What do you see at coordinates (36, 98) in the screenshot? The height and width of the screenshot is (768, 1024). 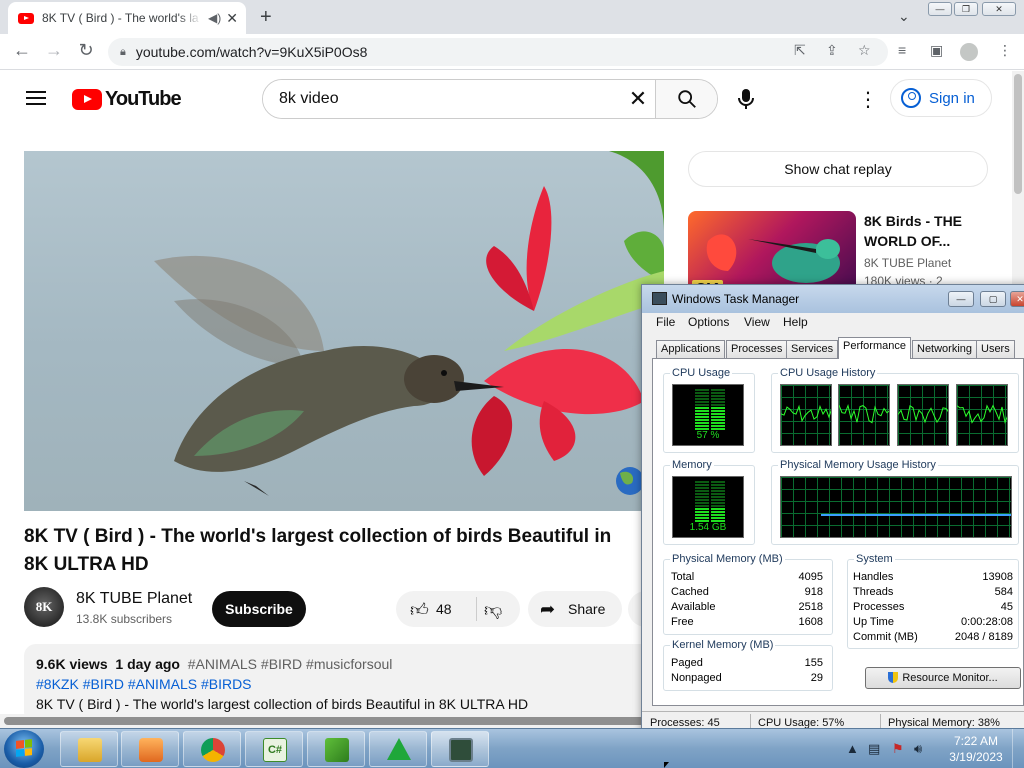 I see `hamburger-menu-icon` at bounding box center [36, 98].